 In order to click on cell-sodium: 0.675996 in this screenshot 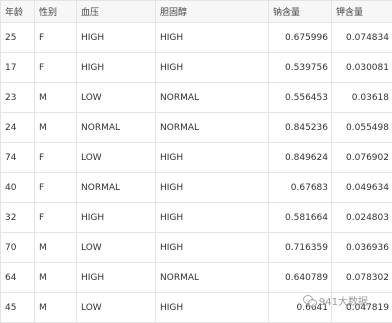, I will do `click(300, 38)`.